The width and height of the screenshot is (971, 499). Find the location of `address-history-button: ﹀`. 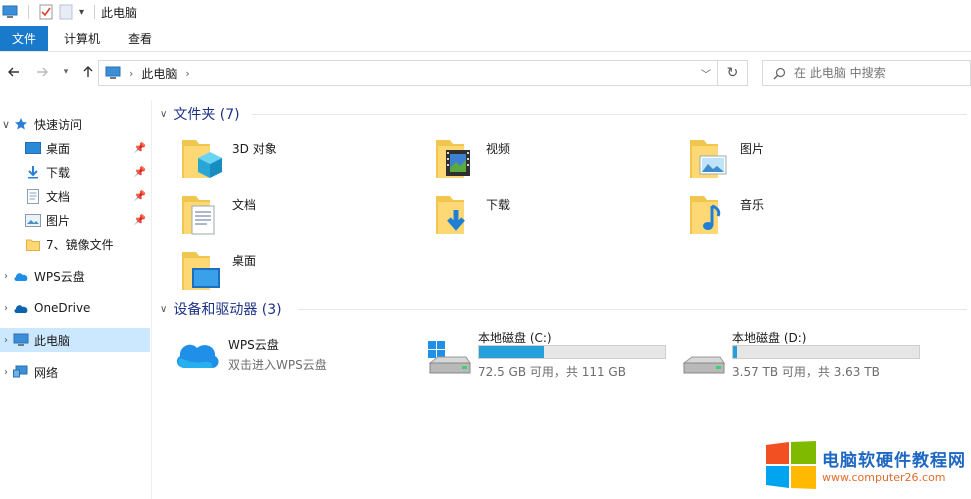

address-history-button: ﹀ is located at coordinates (706, 73).